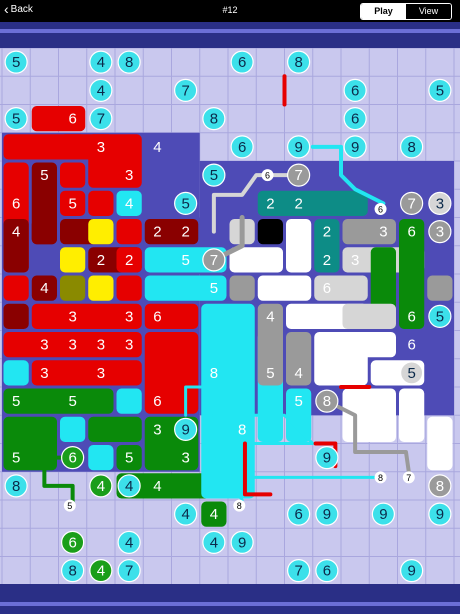 The image size is (460, 614). Describe the element at coordinates (214, 373) in the screenshot. I see `cell-number: 8` at that location.